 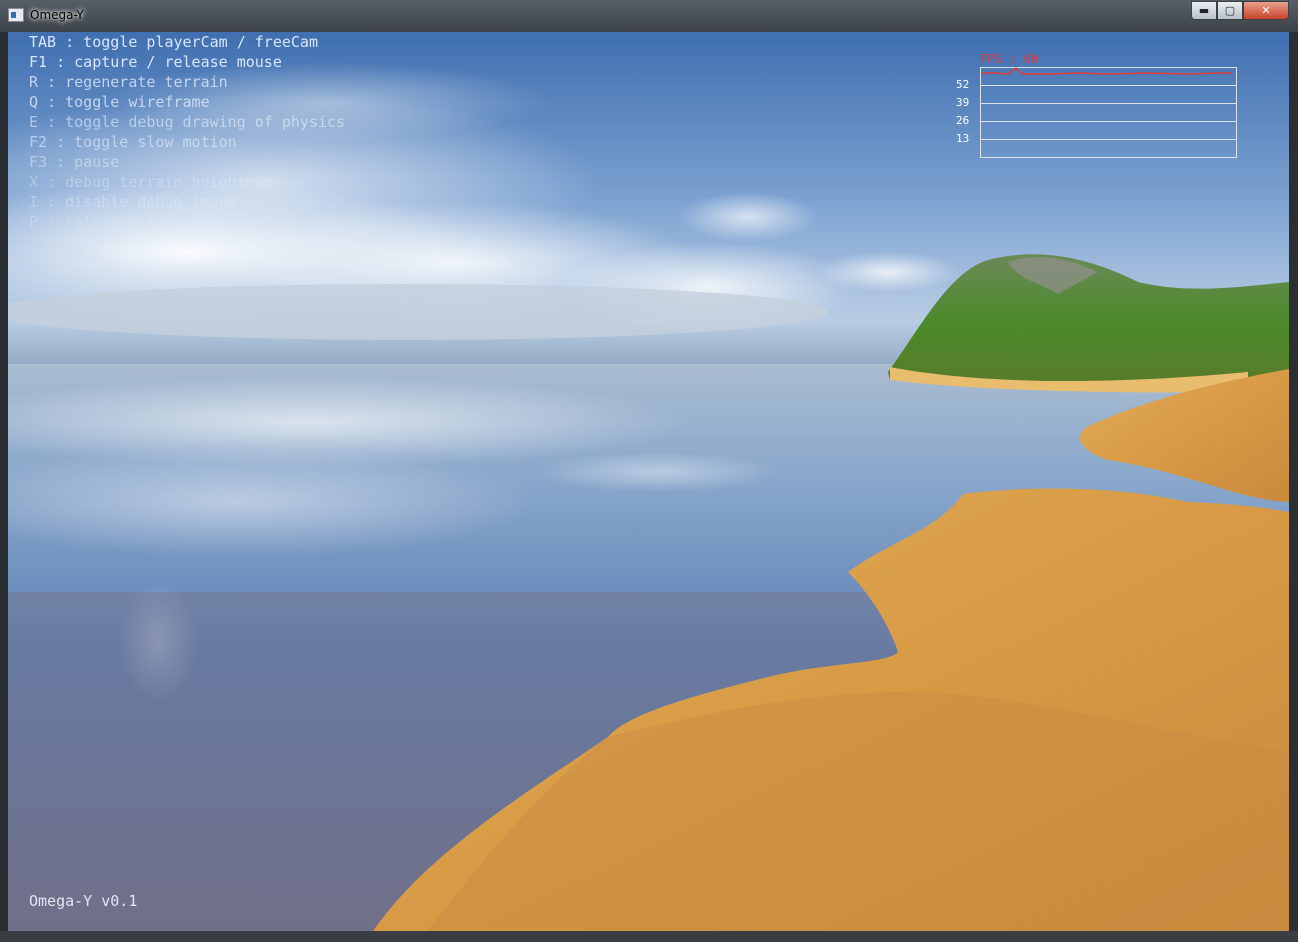 What do you see at coordinates (649, 16) in the screenshot?
I see `title-bar: Omega-Y ▬ ▢ ✕` at bounding box center [649, 16].